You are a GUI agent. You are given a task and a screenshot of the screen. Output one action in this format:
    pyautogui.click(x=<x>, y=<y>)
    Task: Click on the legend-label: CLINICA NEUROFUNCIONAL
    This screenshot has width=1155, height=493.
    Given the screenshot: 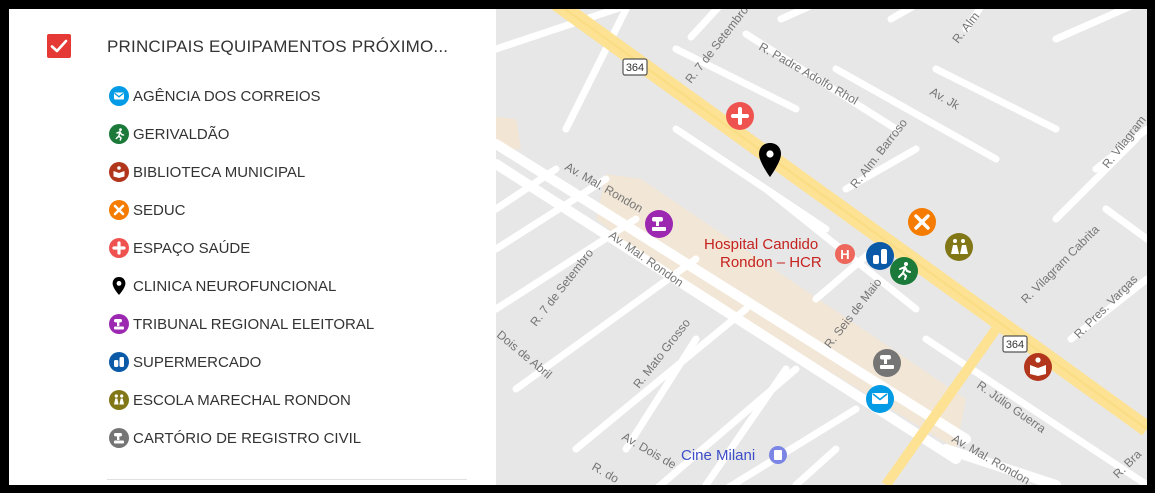 What is the action you would take?
    pyautogui.click(x=235, y=286)
    